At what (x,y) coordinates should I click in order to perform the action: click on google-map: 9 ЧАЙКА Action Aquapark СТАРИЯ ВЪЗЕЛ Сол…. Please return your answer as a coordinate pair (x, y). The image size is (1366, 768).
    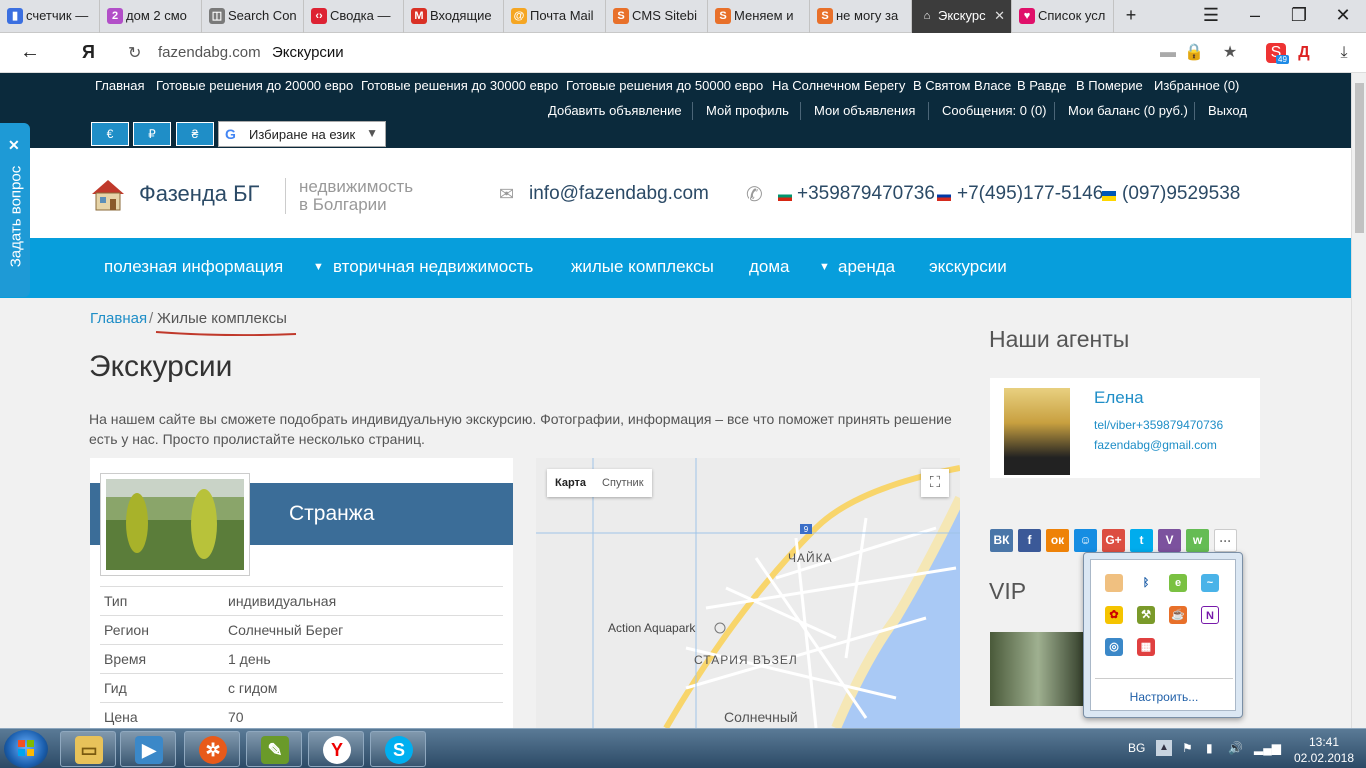
    Looking at the image, I should click on (748, 593).